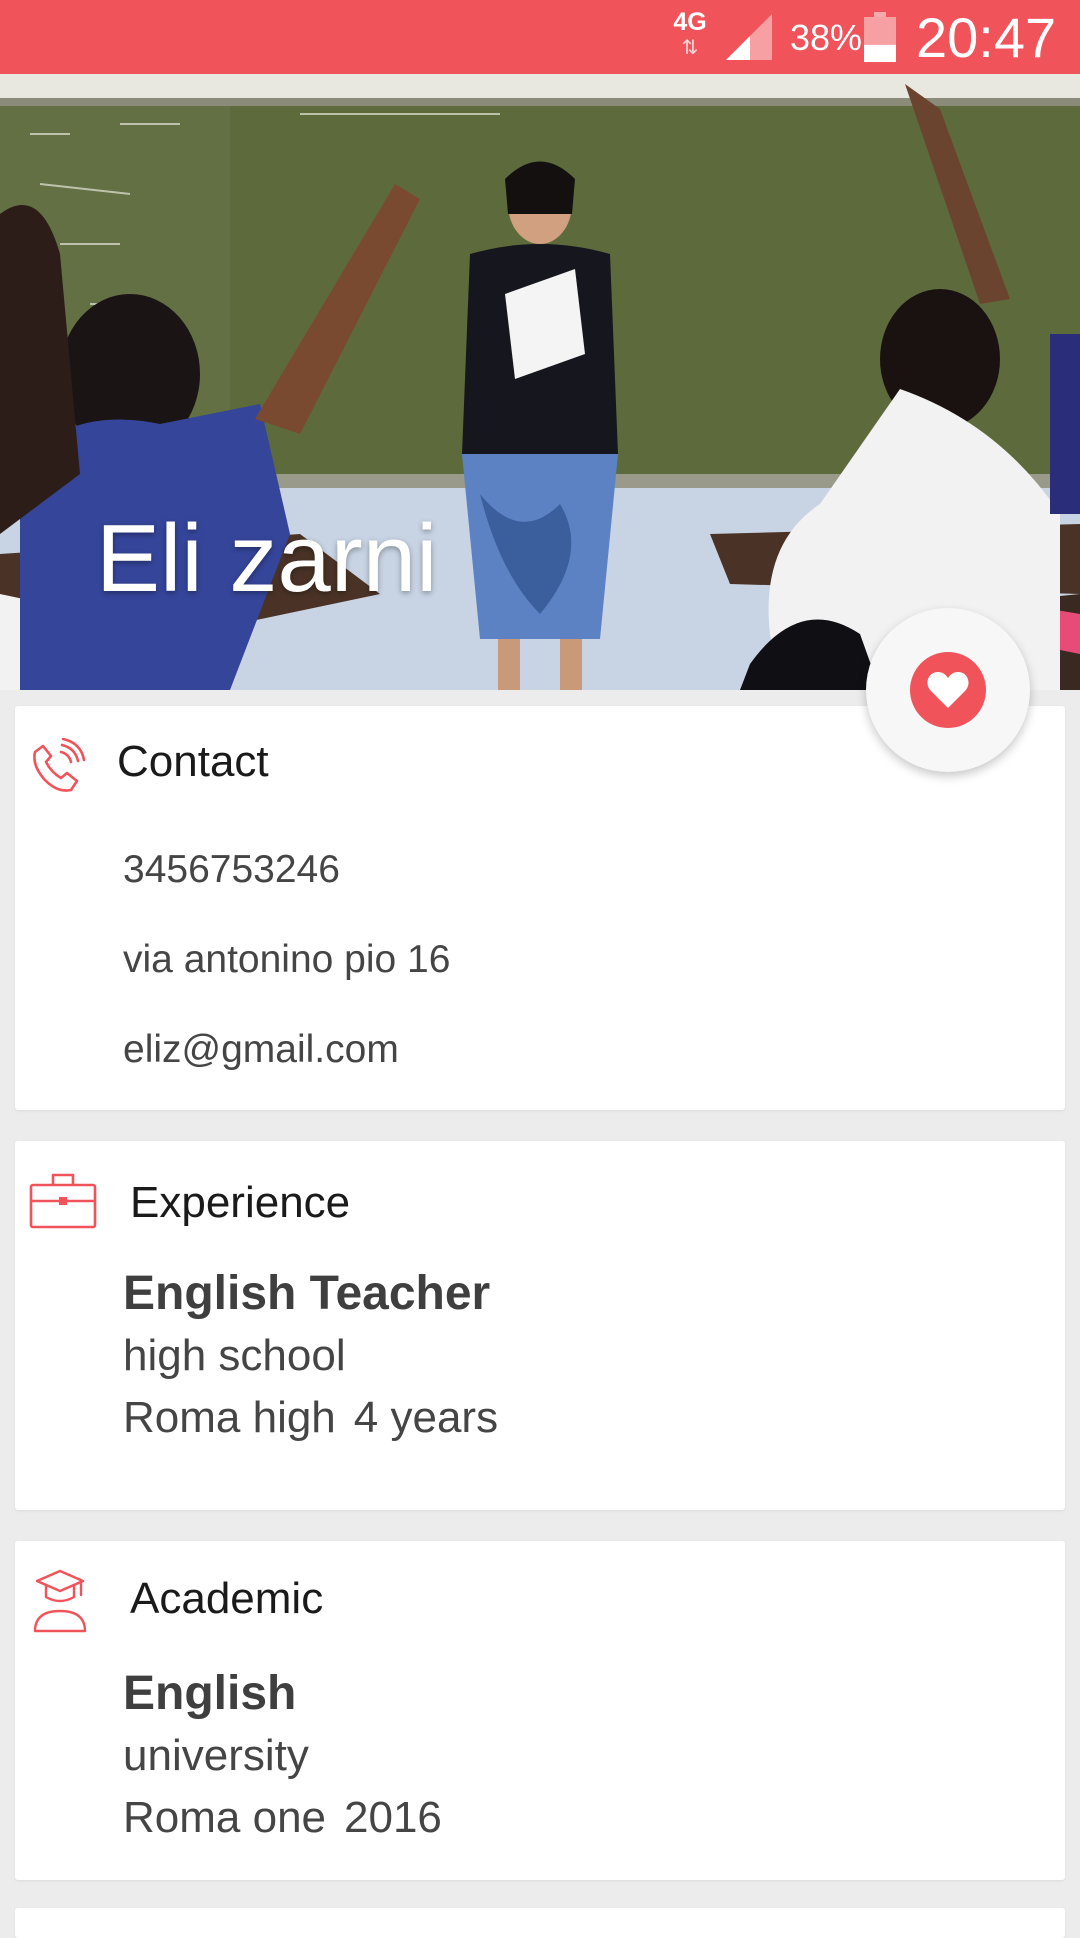  I want to click on network-indicator: 4G ⇅, so click(690, 36).